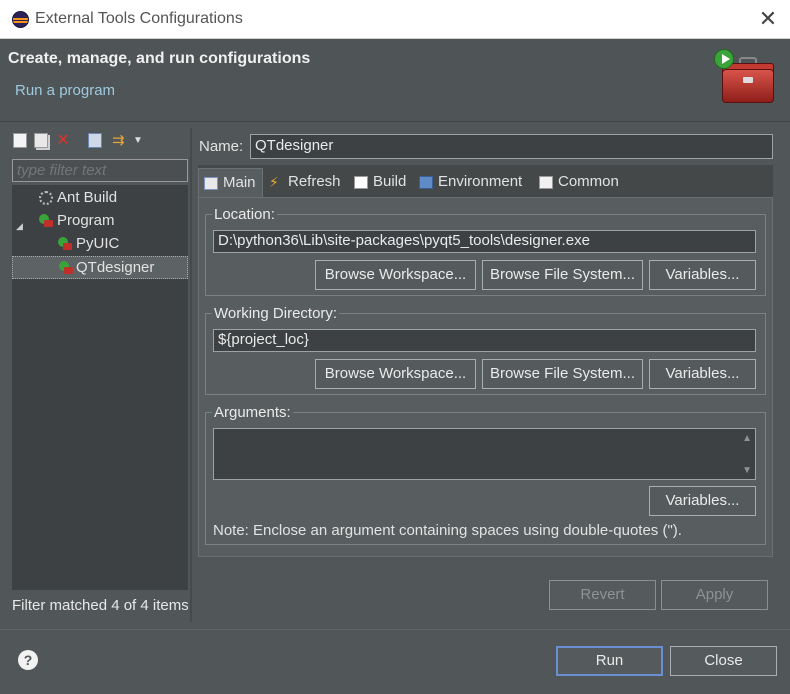 This screenshot has width=790, height=694. What do you see at coordinates (159, 58) in the screenshot?
I see `header-title: Create, manage, and run configurations` at bounding box center [159, 58].